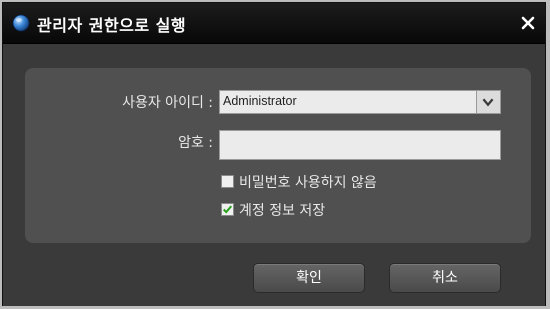 This screenshot has height=309, width=550. I want to click on password-field, so click(360, 145).